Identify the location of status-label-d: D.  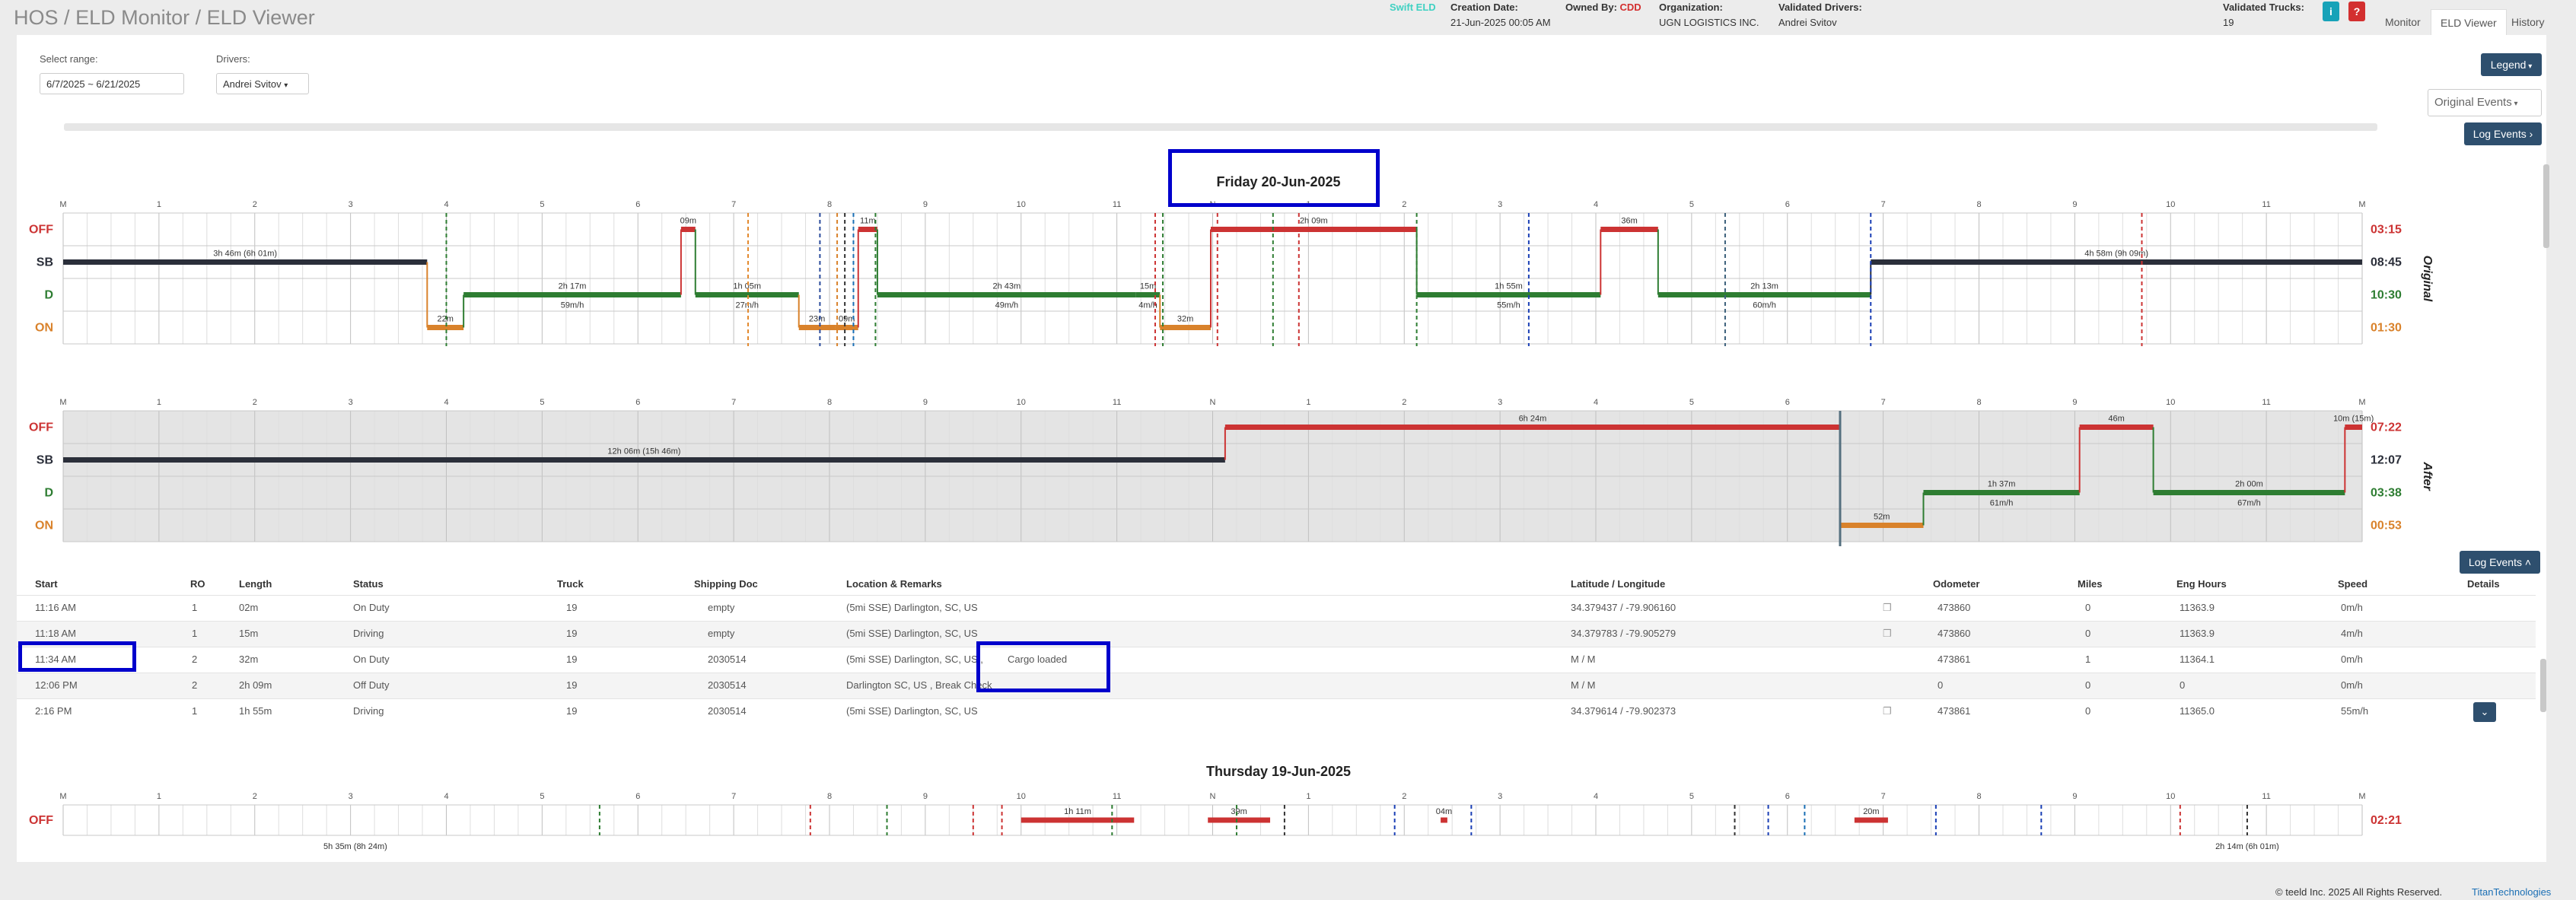
(48, 296).